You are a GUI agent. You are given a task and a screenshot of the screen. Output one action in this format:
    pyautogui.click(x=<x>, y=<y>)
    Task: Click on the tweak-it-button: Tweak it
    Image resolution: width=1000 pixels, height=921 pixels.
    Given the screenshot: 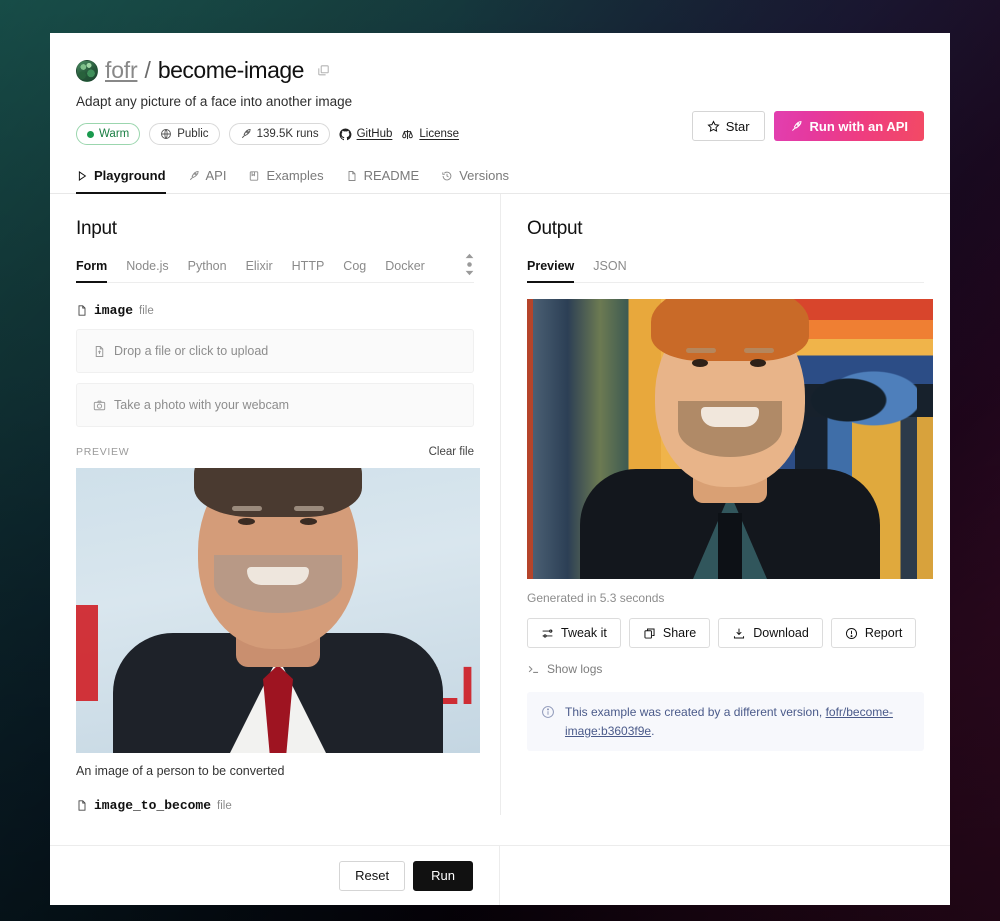 What is the action you would take?
    pyautogui.click(x=574, y=633)
    